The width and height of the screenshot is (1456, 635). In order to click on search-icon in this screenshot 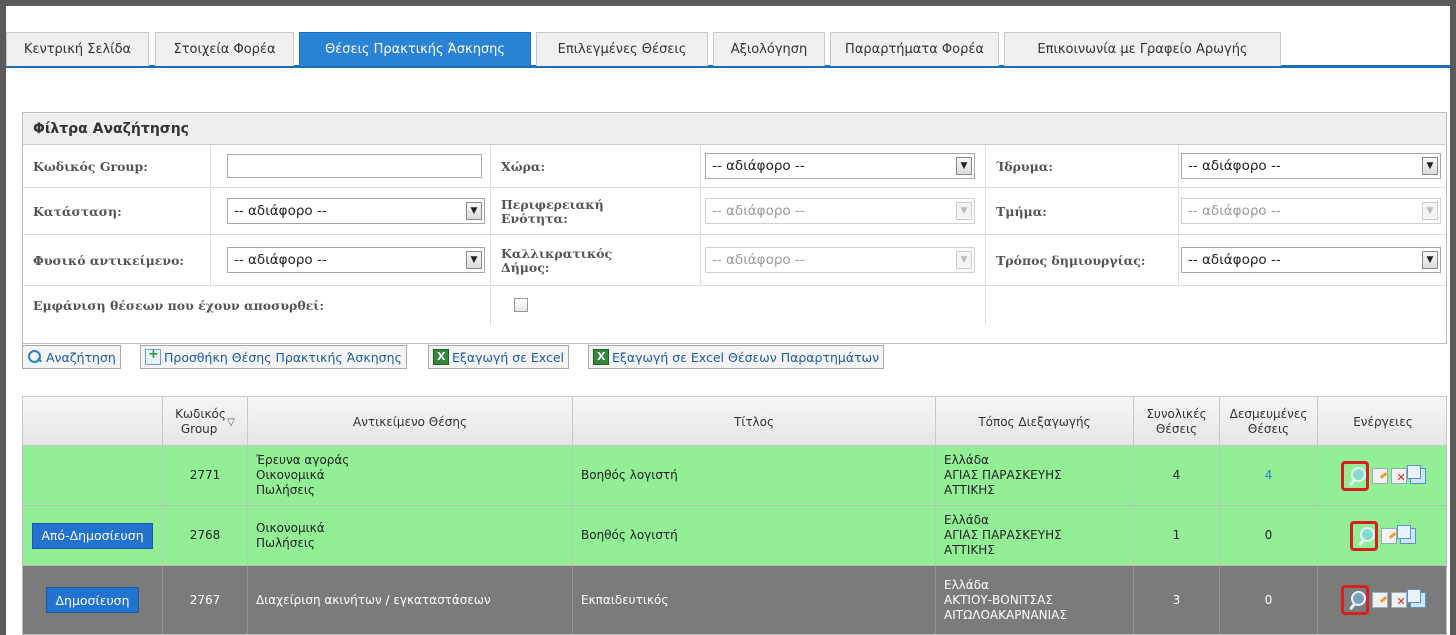, I will do `click(35, 357)`.